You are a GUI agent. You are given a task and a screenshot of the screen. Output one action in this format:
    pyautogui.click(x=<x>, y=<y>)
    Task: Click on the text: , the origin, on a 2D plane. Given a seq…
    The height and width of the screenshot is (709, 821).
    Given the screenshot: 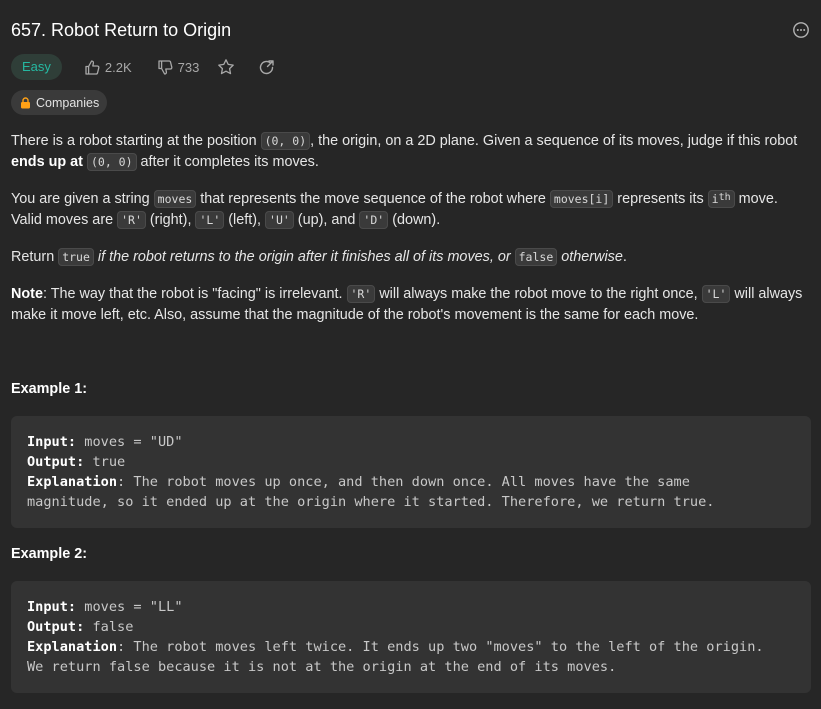 What is the action you would take?
    pyautogui.click(x=554, y=141)
    